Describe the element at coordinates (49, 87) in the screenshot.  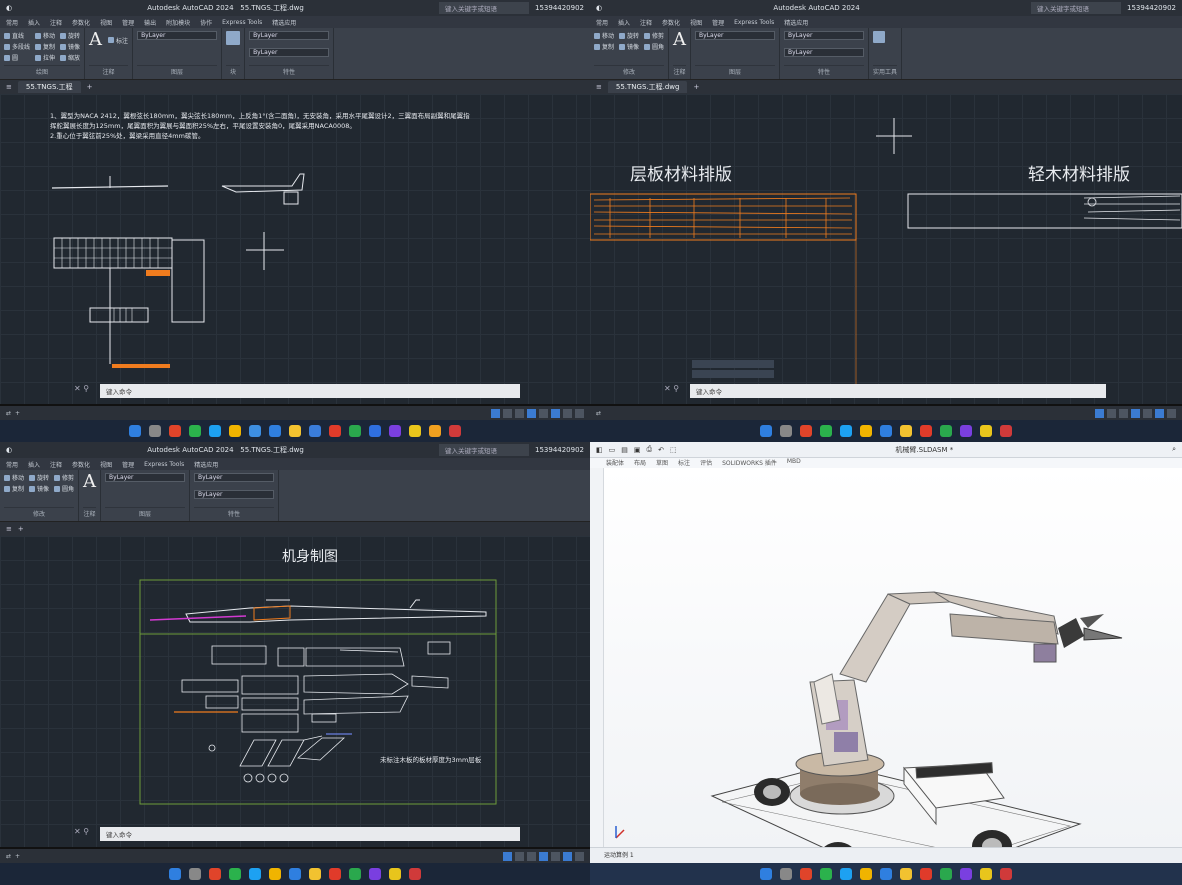
I see `drawing-tab: 55.TNGS.工程` at that location.